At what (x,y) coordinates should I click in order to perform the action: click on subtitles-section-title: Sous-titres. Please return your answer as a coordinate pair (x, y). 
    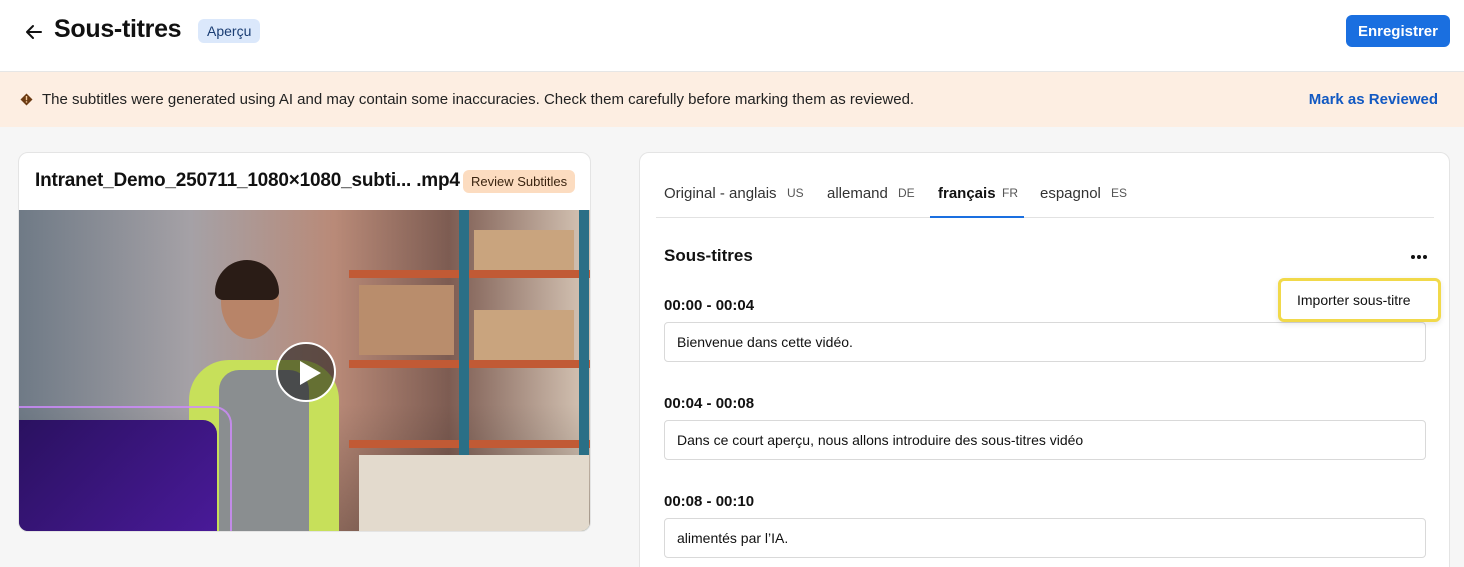
    Looking at the image, I should click on (708, 255).